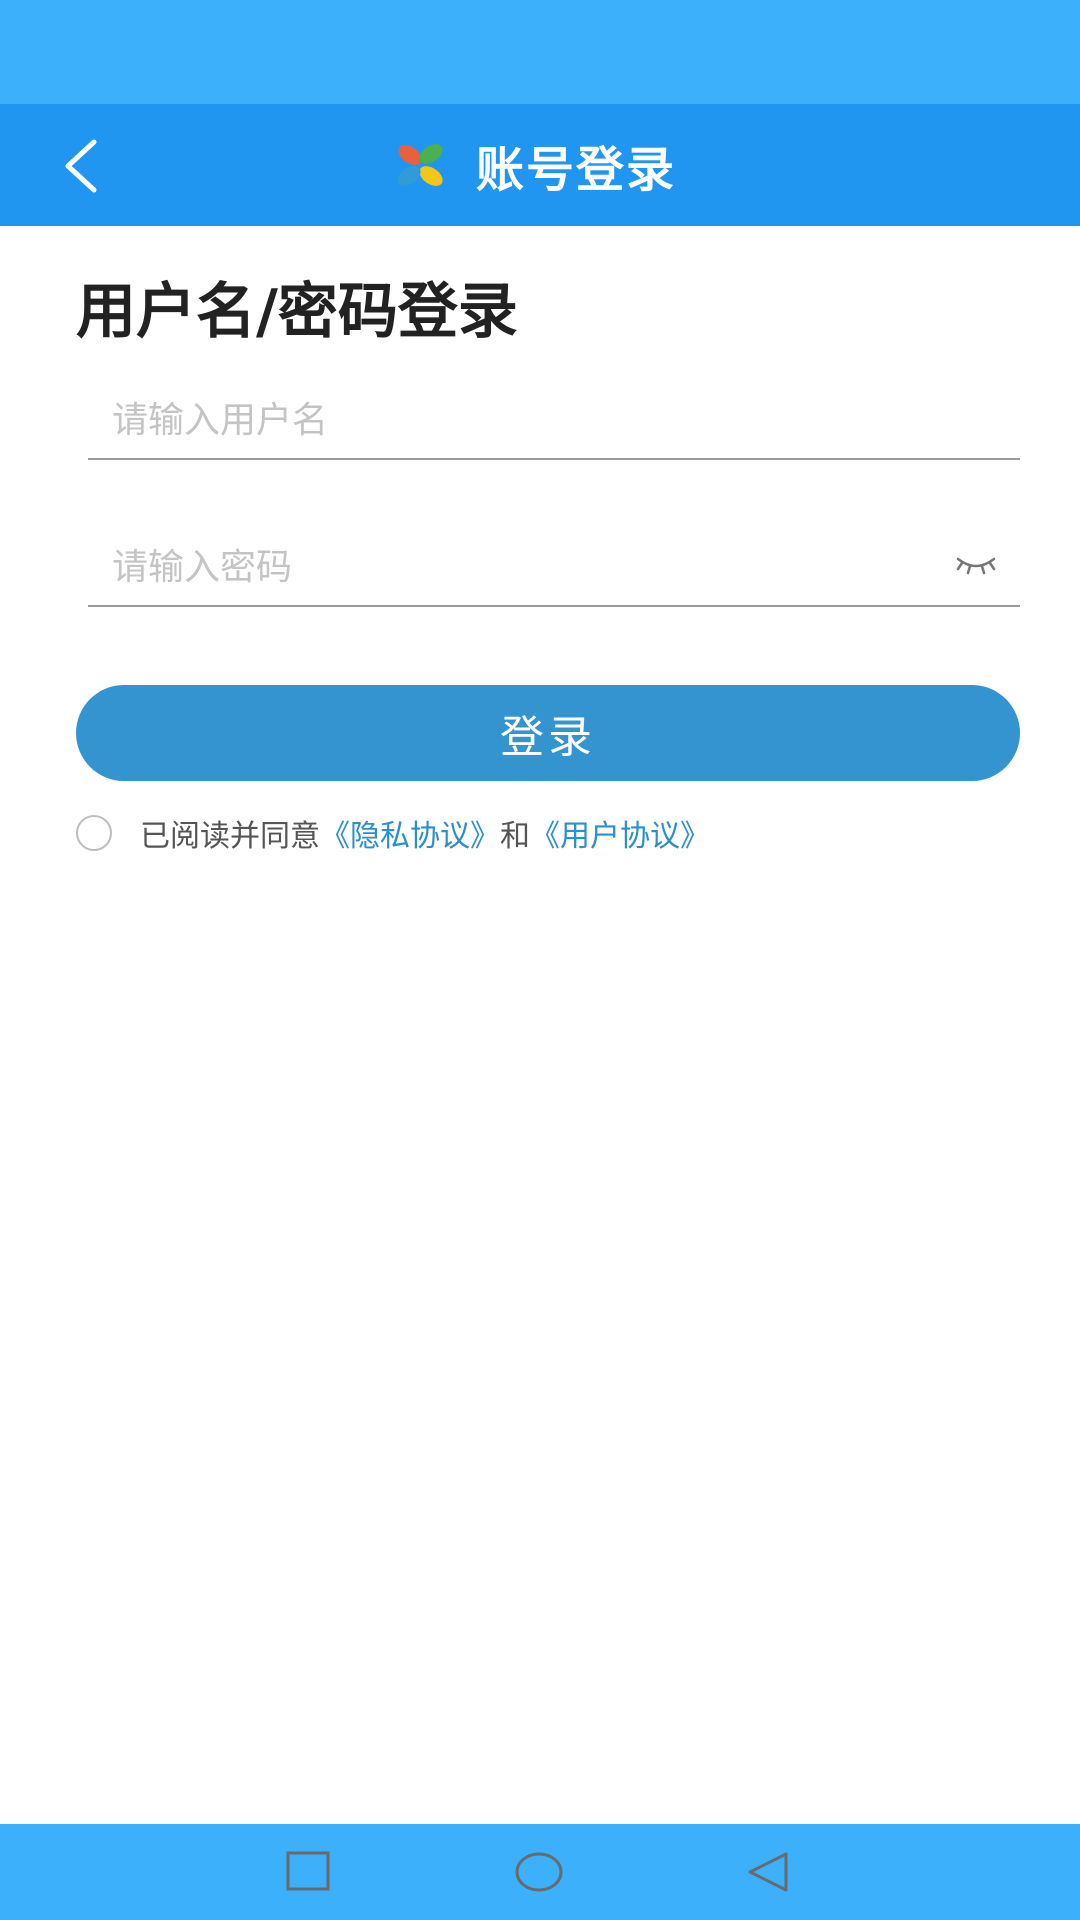 Image resolution: width=1080 pixels, height=1920 pixels. I want to click on password-input, so click(522, 567).